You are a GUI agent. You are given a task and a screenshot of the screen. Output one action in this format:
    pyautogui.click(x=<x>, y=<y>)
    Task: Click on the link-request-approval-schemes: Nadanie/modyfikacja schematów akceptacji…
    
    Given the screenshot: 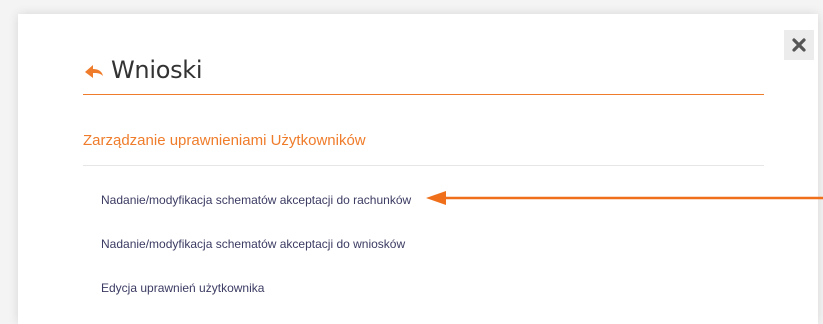 What is the action you would take?
    pyautogui.click(x=253, y=244)
    